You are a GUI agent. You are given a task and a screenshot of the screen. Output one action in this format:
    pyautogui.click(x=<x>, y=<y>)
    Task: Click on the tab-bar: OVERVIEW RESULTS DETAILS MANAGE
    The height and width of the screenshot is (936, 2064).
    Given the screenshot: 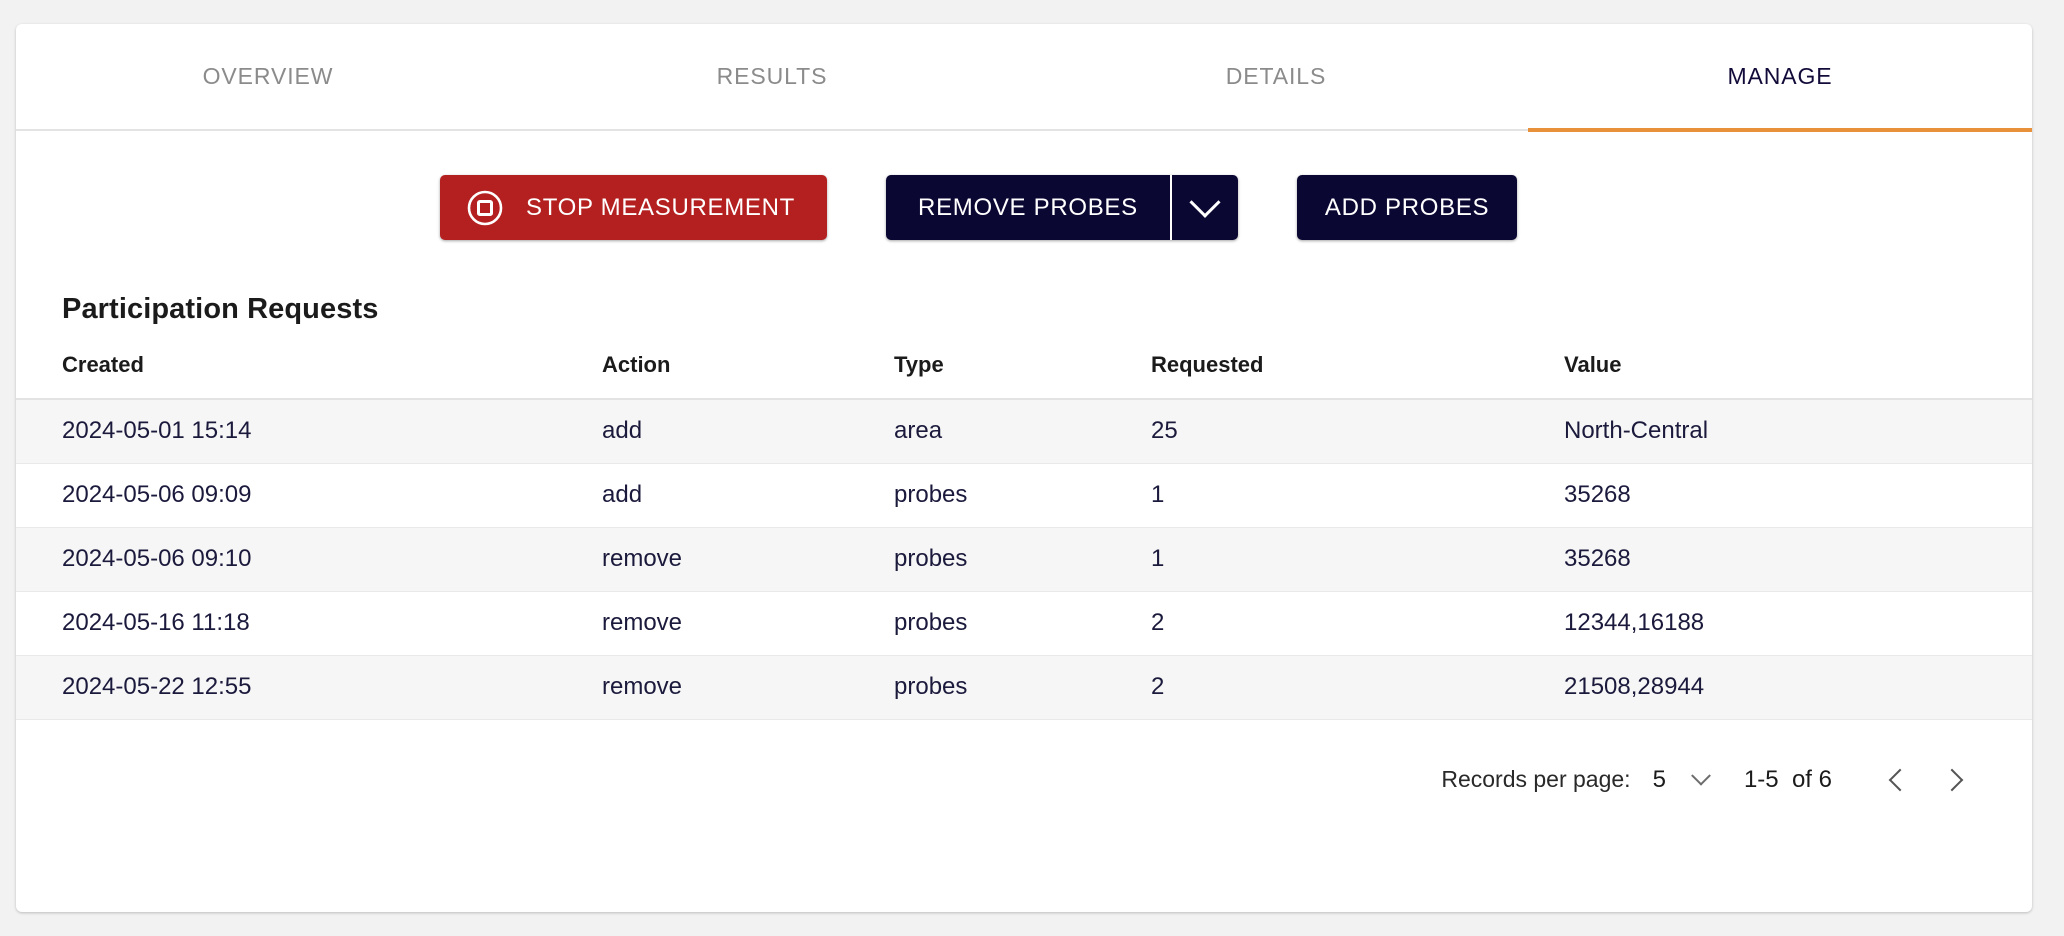 What is the action you would take?
    pyautogui.click(x=1024, y=78)
    